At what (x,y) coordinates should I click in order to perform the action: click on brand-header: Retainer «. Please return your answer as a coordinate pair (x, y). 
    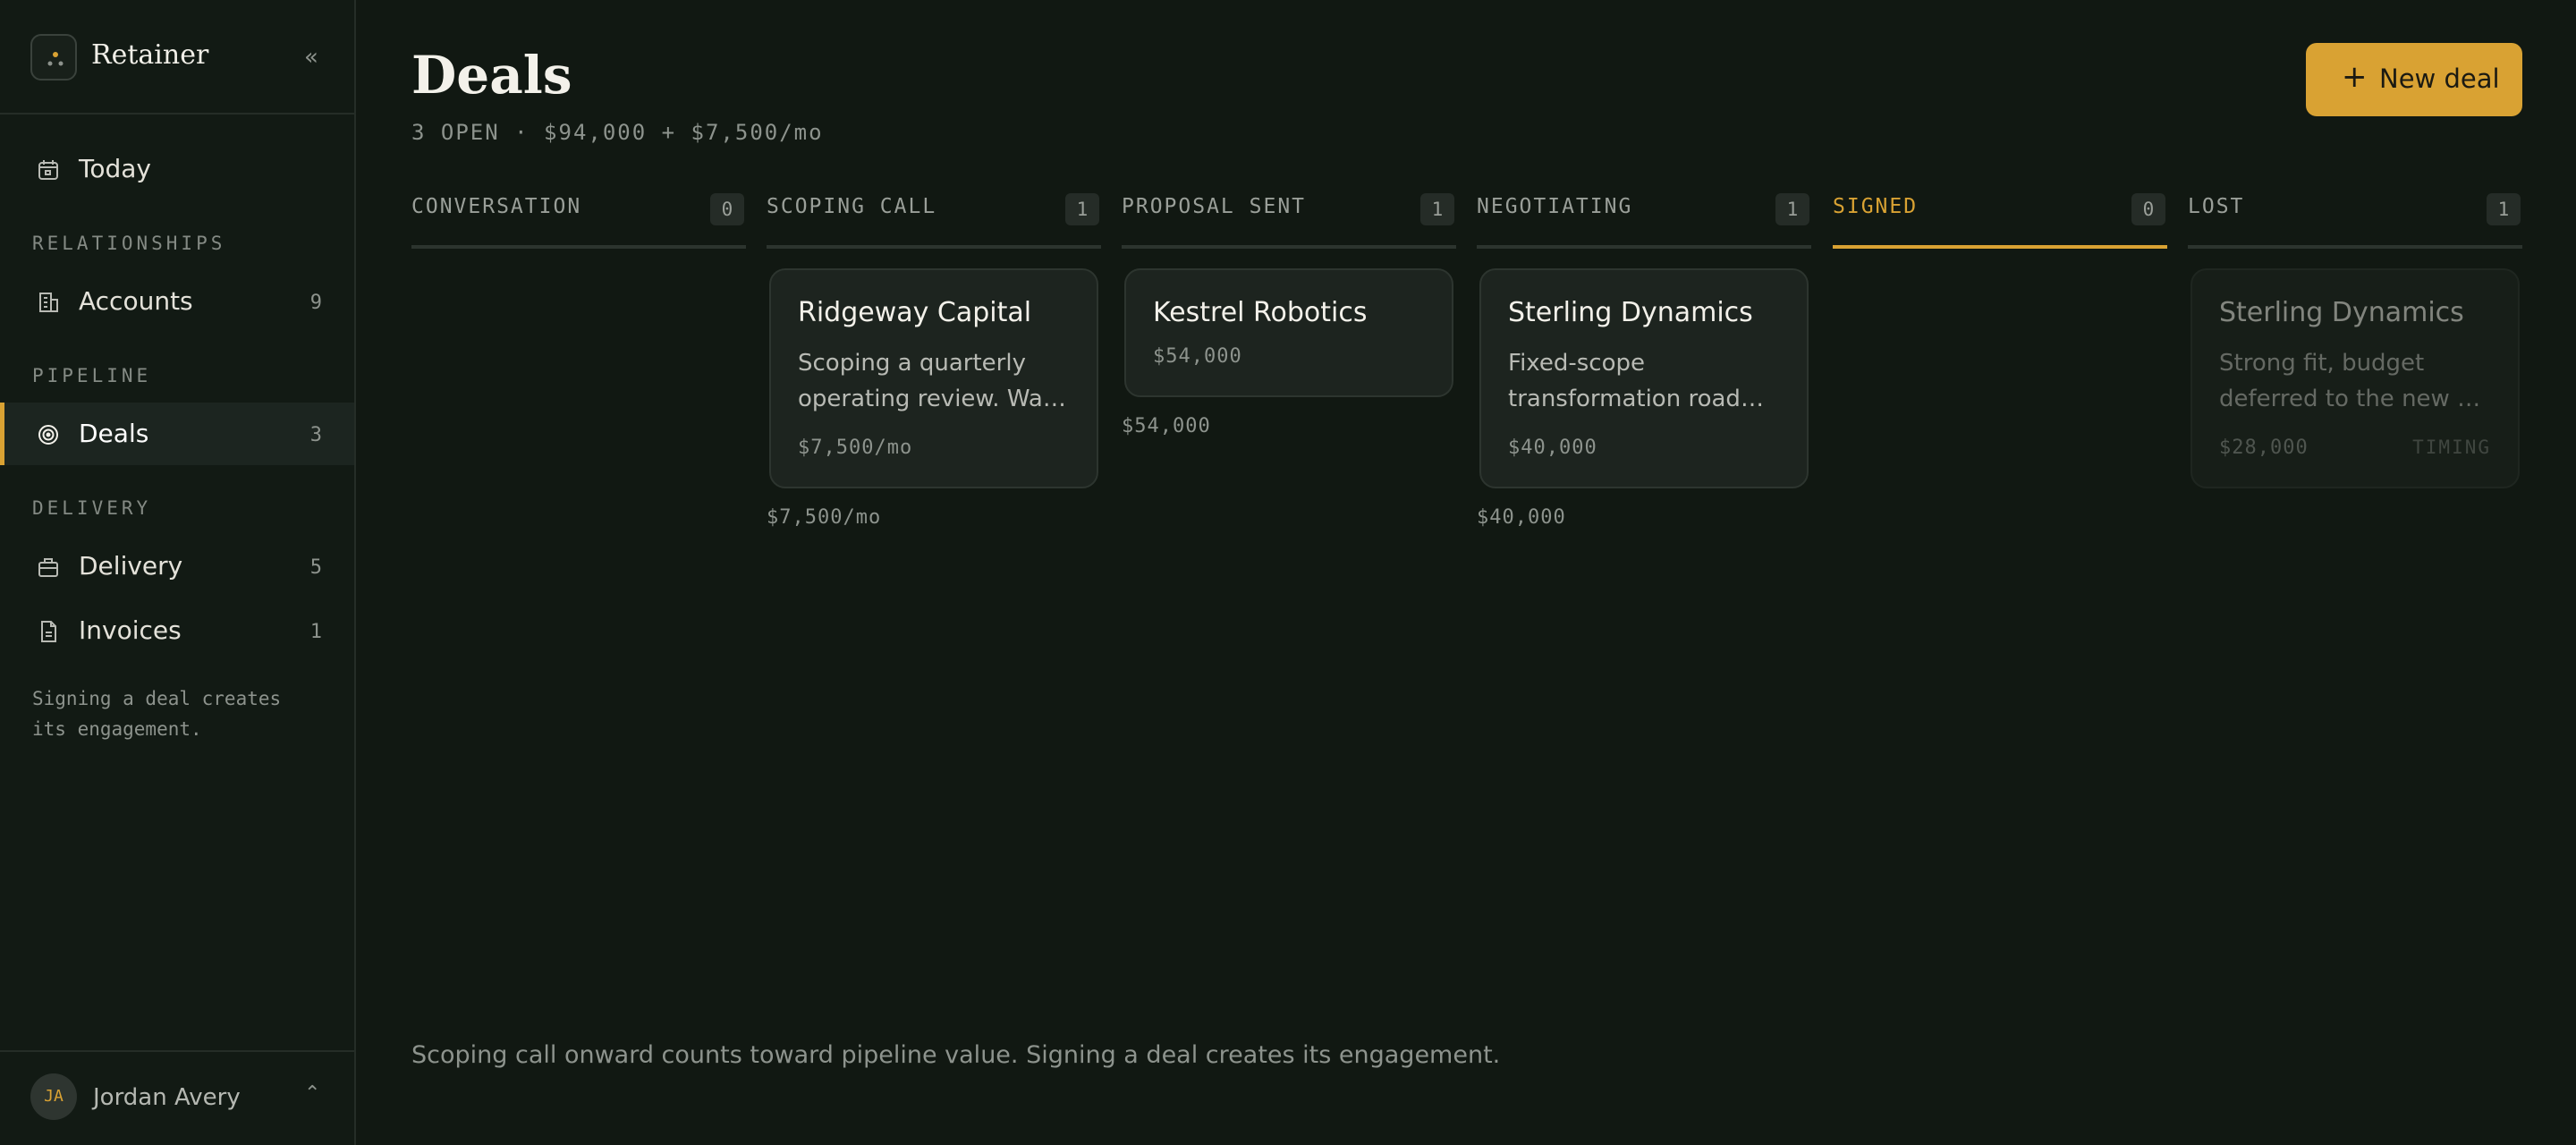
    Looking at the image, I should click on (177, 57).